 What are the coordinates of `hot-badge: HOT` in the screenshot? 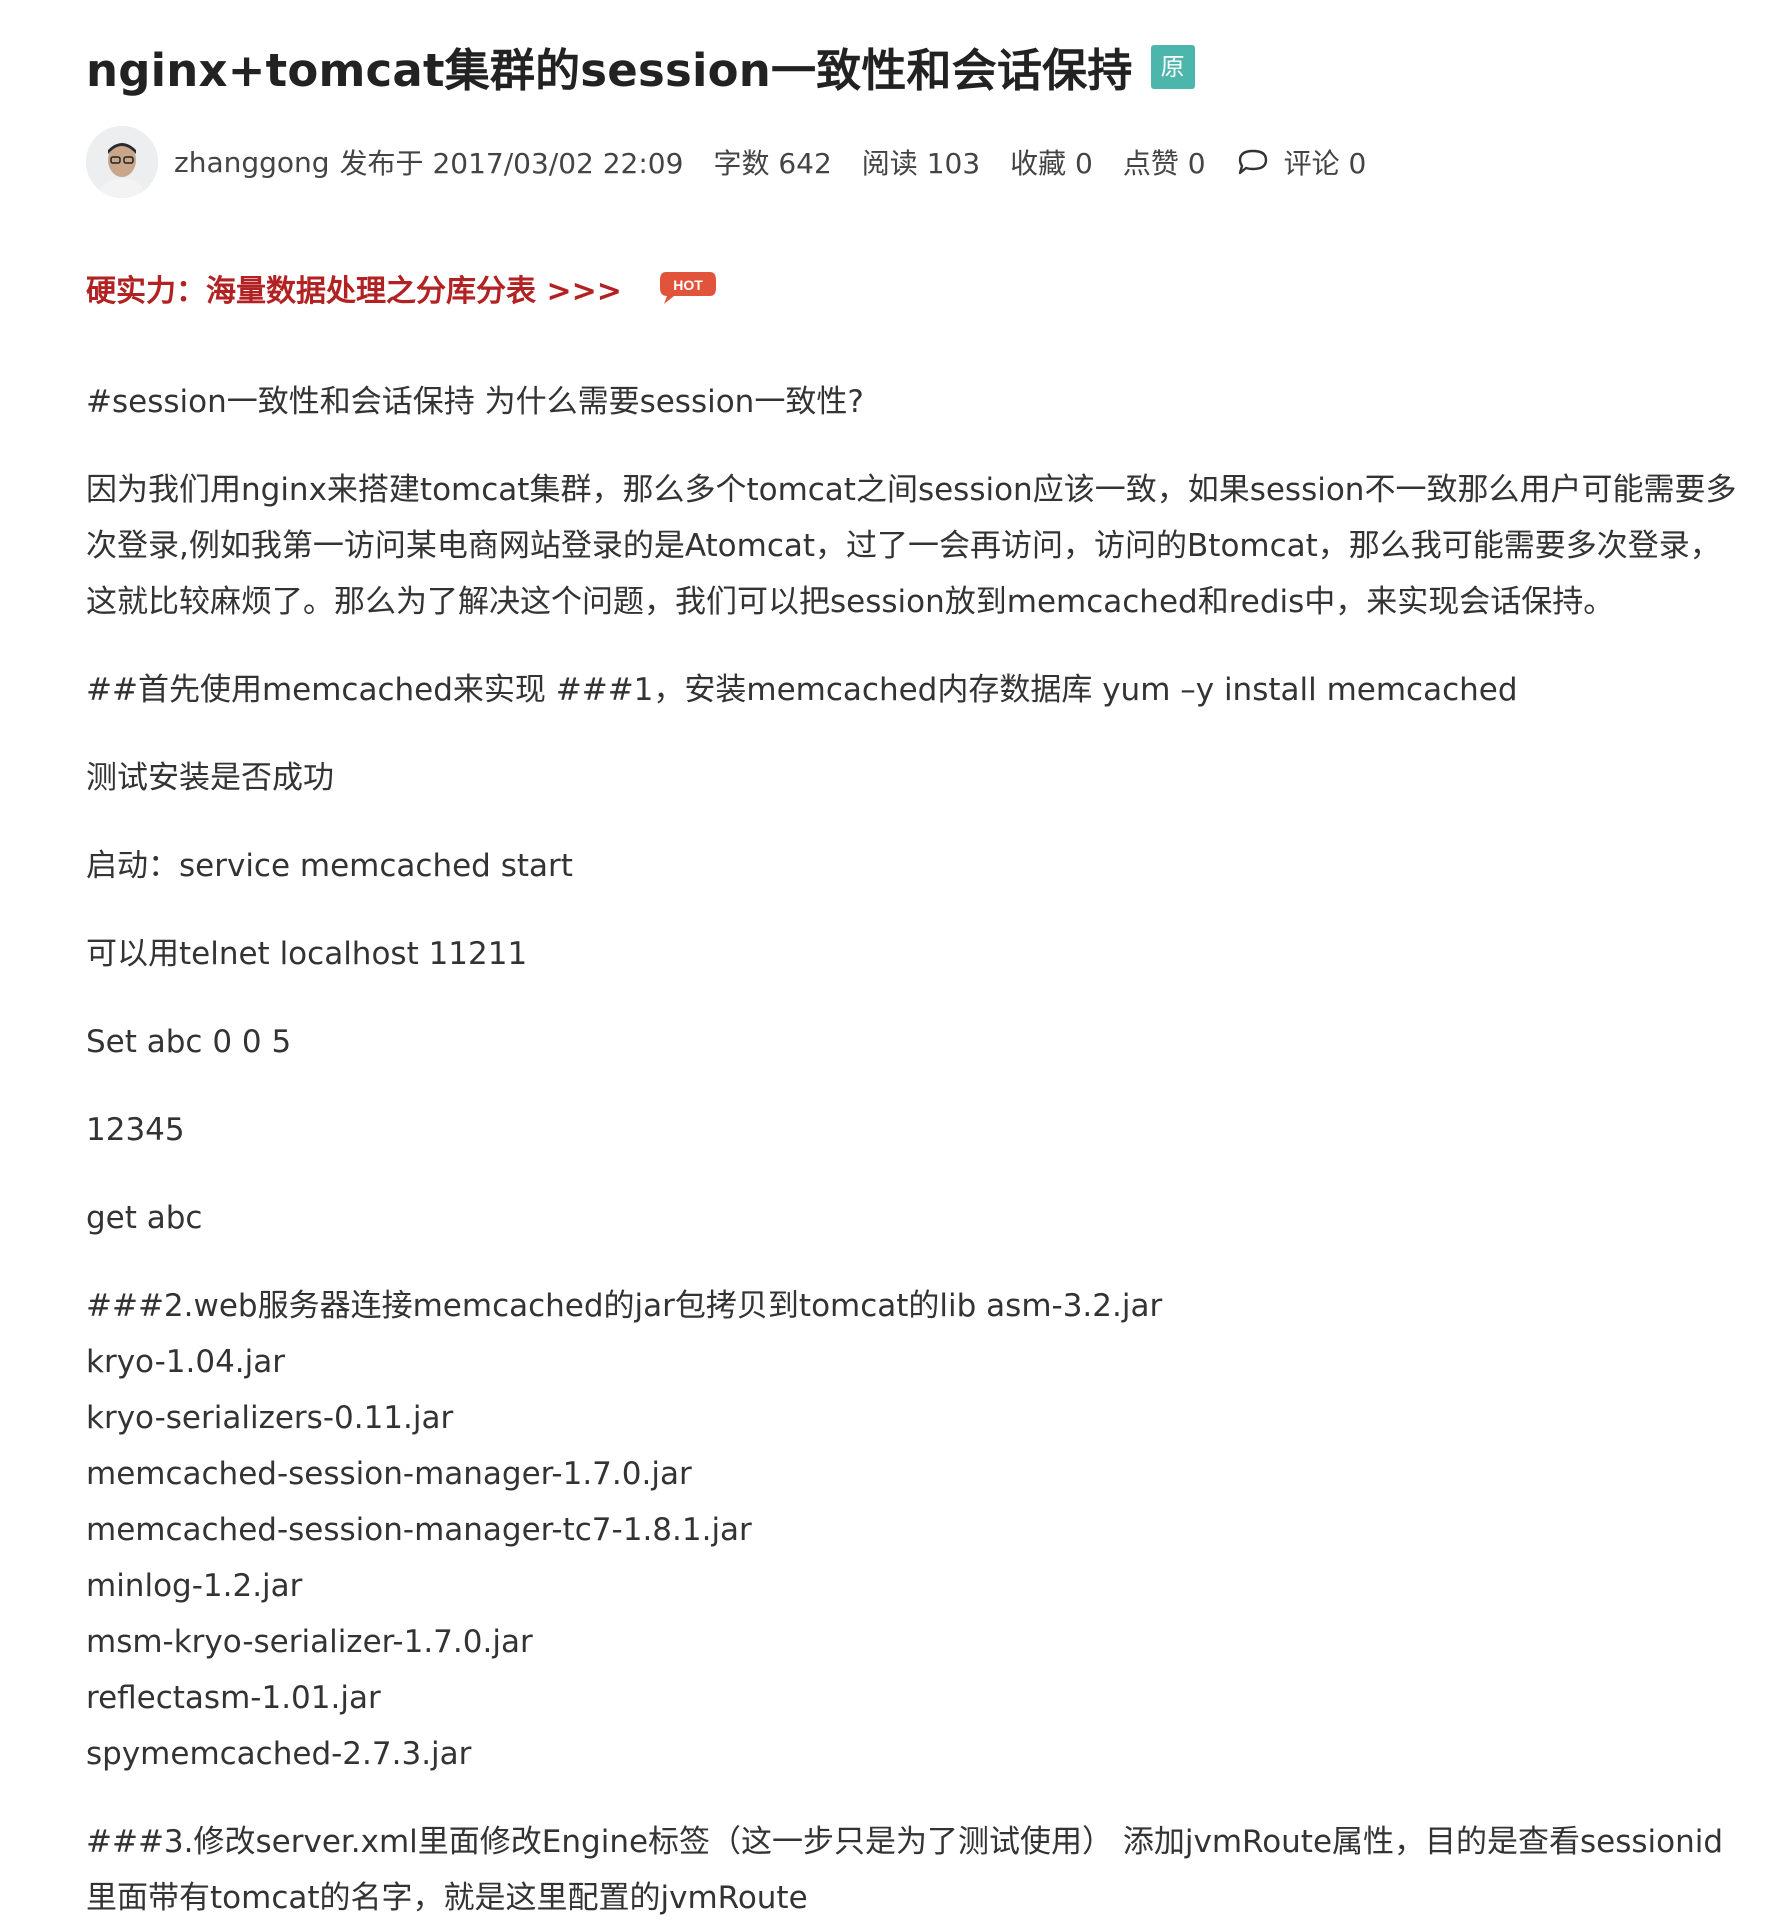 It's located at (688, 288).